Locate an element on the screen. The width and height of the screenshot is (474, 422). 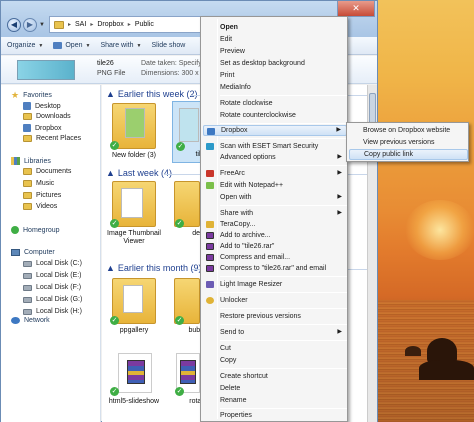
menu-item-mediainfo: MediaInfo is located at coordinates (275, 87).